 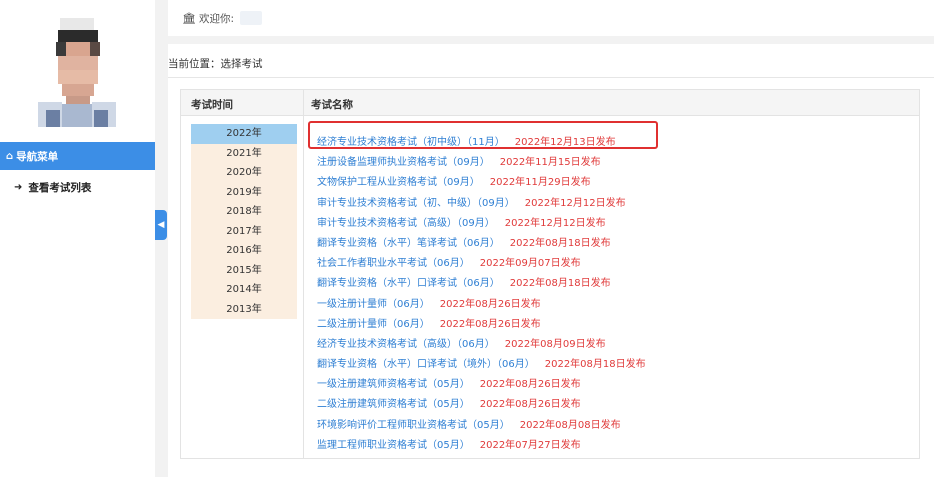 What do you see at coordinates (406, 223) in the screenshot?
I see `exam-name-link: 审计专业技术资格考试（高级）（09月）` at bounding box center [406, 223].